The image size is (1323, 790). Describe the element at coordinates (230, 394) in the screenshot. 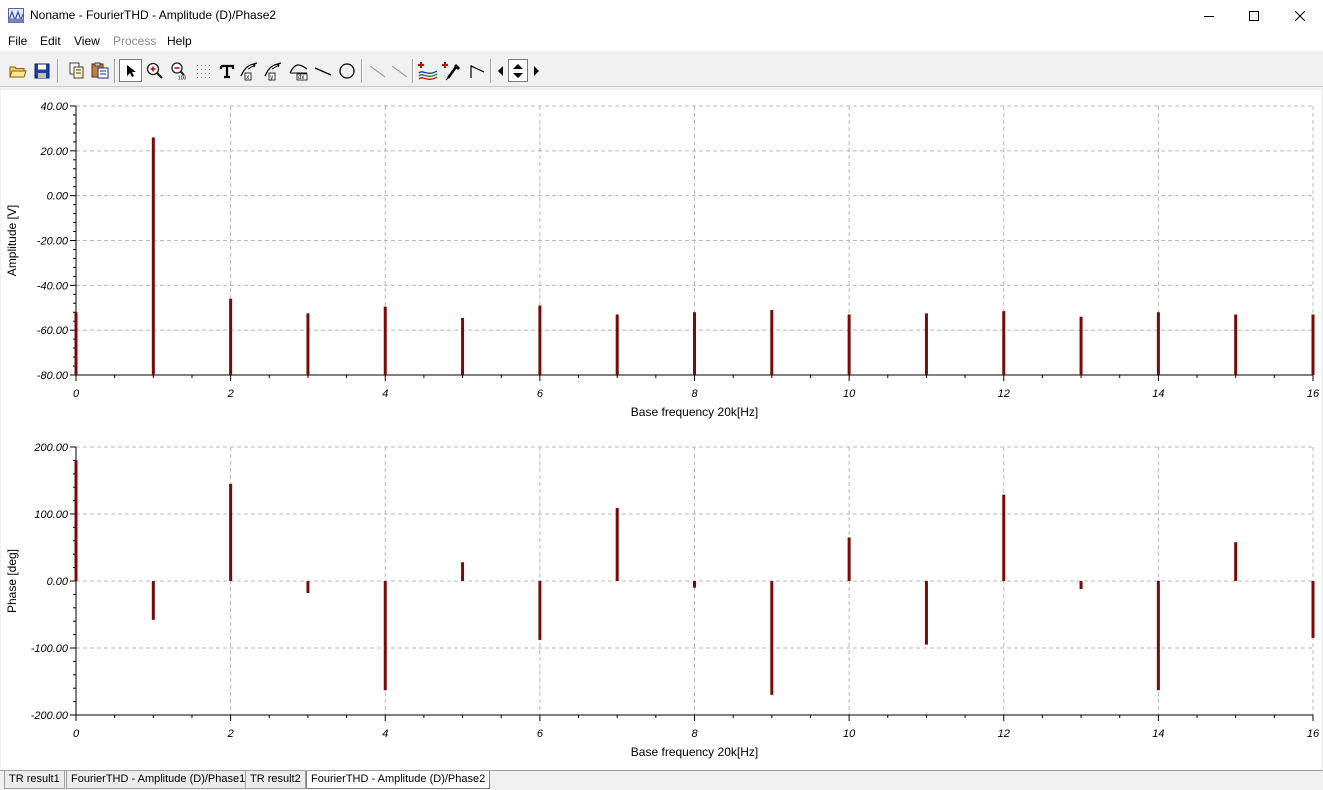

I see `chart1-x-tick-label: 2` at that location.